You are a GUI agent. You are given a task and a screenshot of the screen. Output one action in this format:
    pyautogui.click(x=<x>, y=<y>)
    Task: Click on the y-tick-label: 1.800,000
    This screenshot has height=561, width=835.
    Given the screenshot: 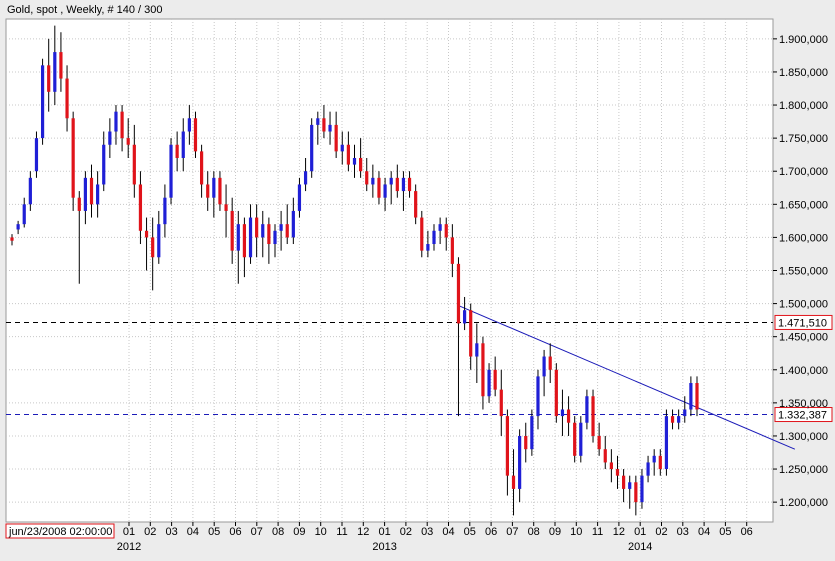 What is the action you would take?
    pyautogui.click(x=803, y=106)
    